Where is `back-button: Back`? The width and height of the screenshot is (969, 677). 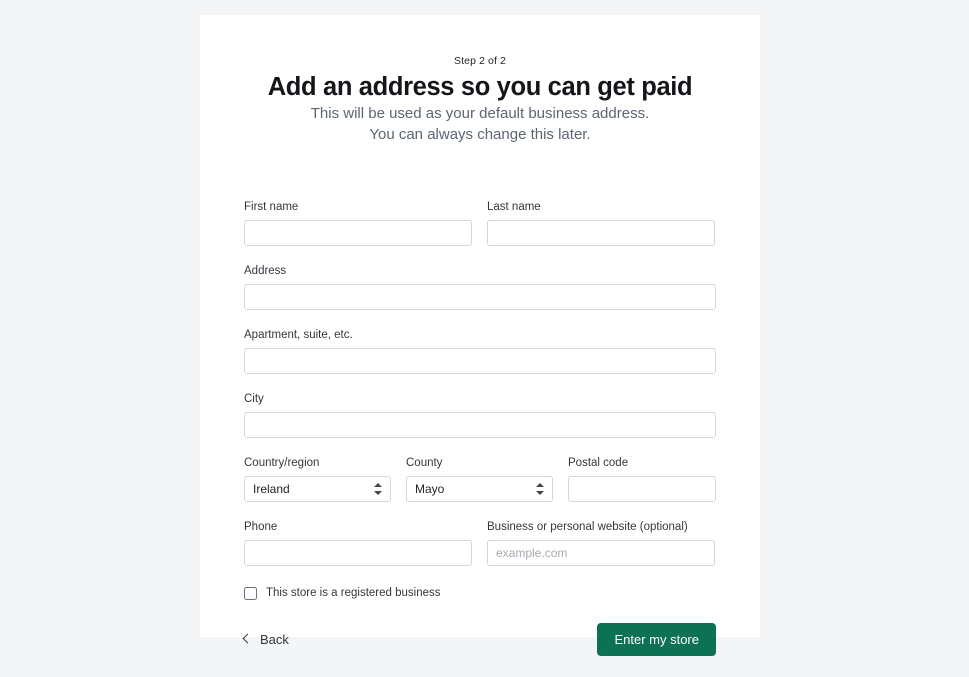 back-button: Back is located at coordinates (265, 639).